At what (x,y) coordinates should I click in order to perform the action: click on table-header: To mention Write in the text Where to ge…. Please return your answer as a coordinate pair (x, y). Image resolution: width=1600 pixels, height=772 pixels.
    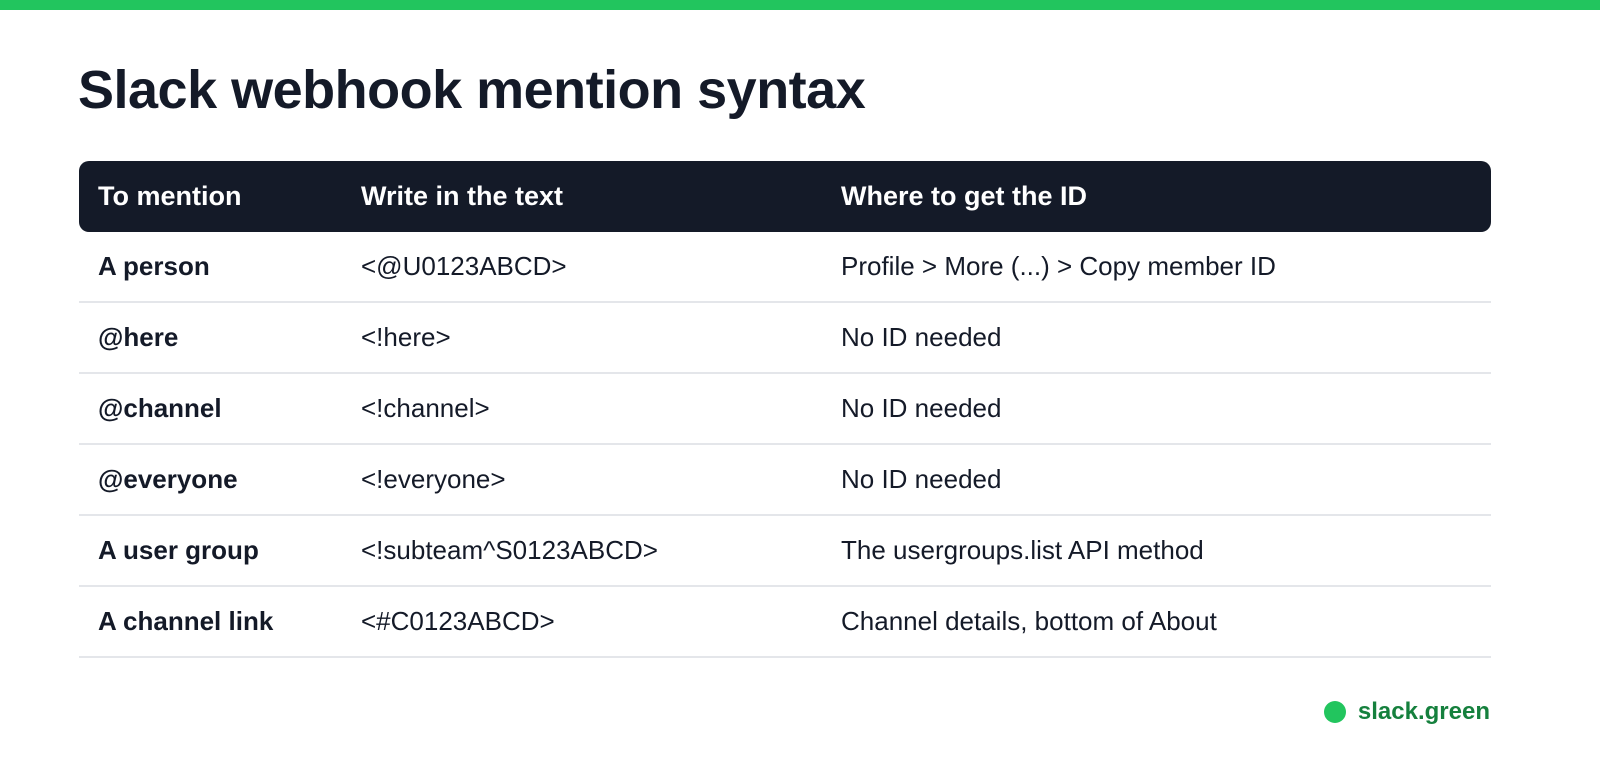
    Looking at the image, I should click on (785, 196).